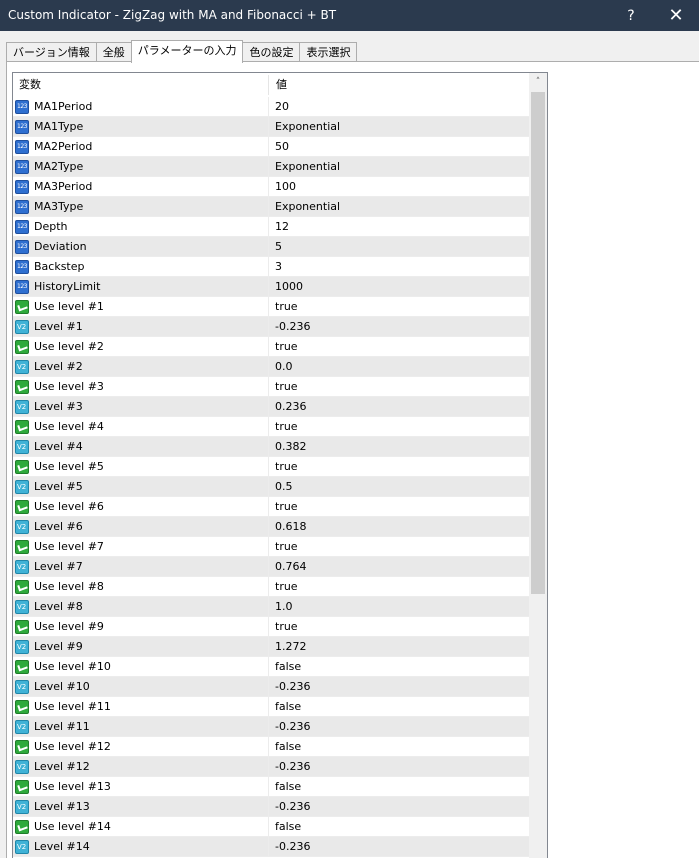 The image size is (699, 858). I want to click on parameter-value: 0.236, so click(291, 407).